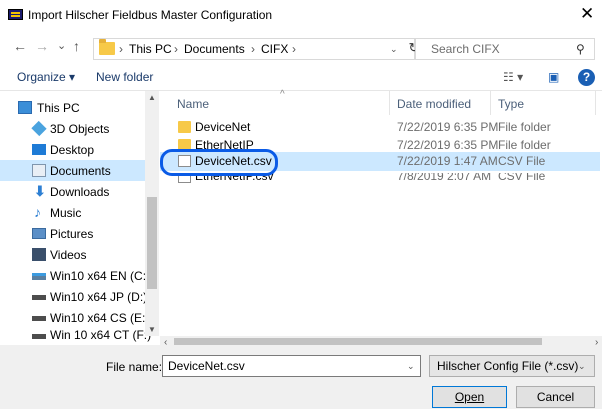 Image resolution: width=602 pixels, height=409 pixels. What do you see at coordinates (505, 49) in the screenshot?
I see `search-box: Search CIFX ⚲` at bounding box center [505, 49].